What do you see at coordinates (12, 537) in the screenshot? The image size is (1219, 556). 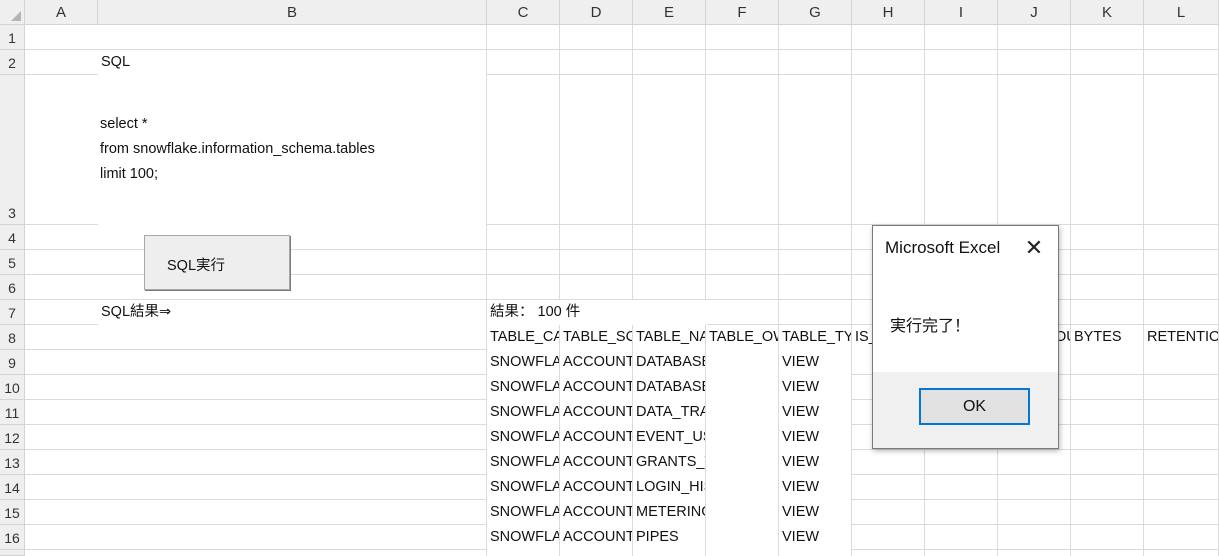 I see `row-header-16: 16` at bounding box center [12, 537].